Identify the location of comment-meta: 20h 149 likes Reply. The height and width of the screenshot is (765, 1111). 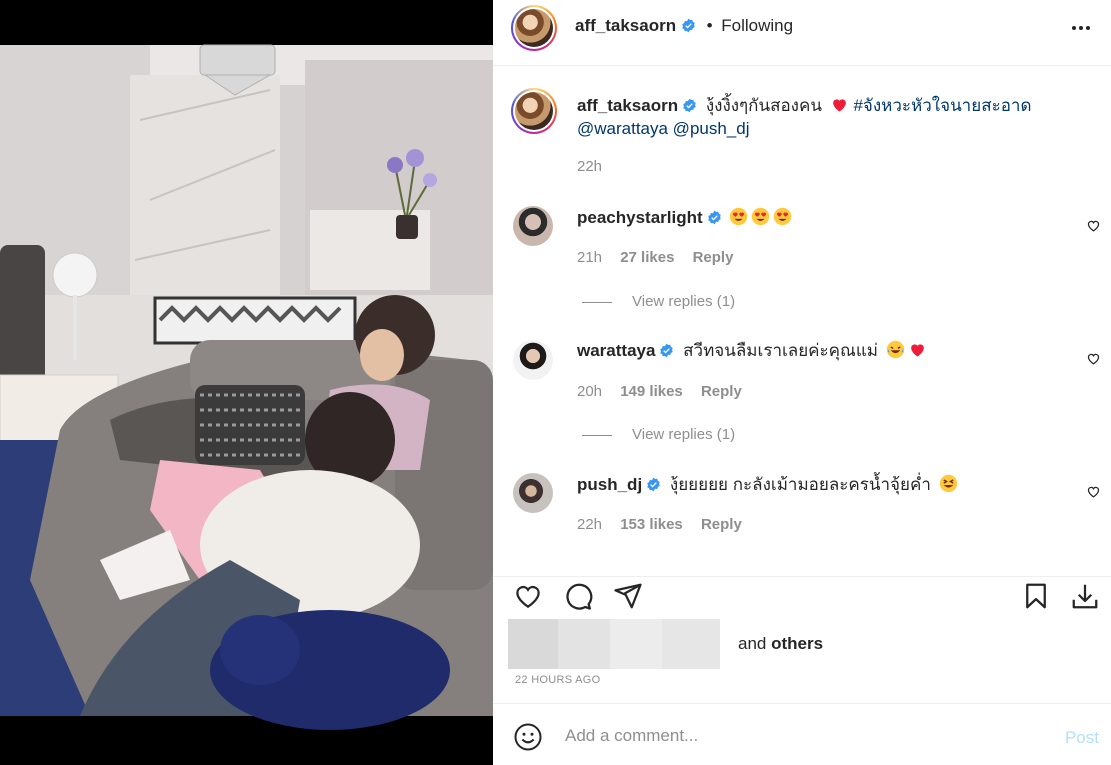
(666, 391).